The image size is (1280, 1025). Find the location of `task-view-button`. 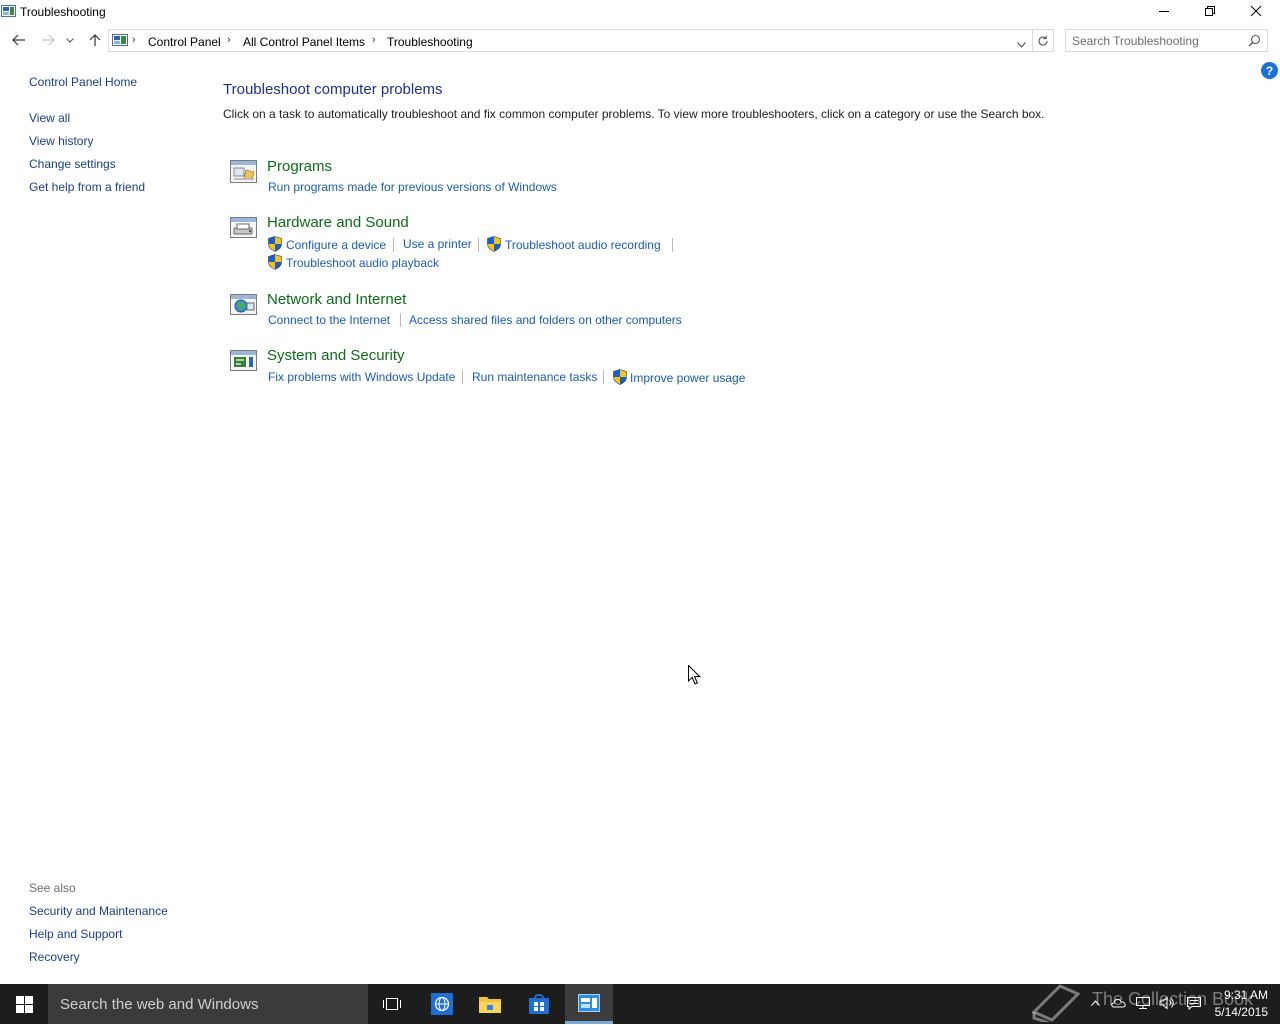

task-view-button is located at coordinates (392, 1004).